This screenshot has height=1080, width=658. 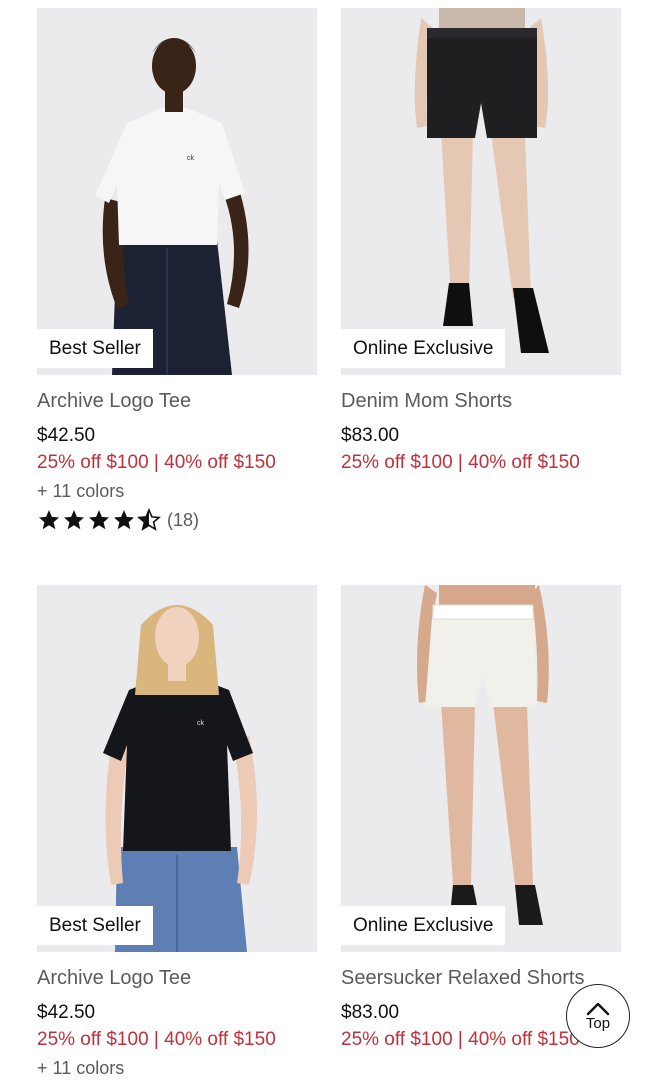 I want to click on product-title: Denim Mom Shorts, so click(x=481, y=401).